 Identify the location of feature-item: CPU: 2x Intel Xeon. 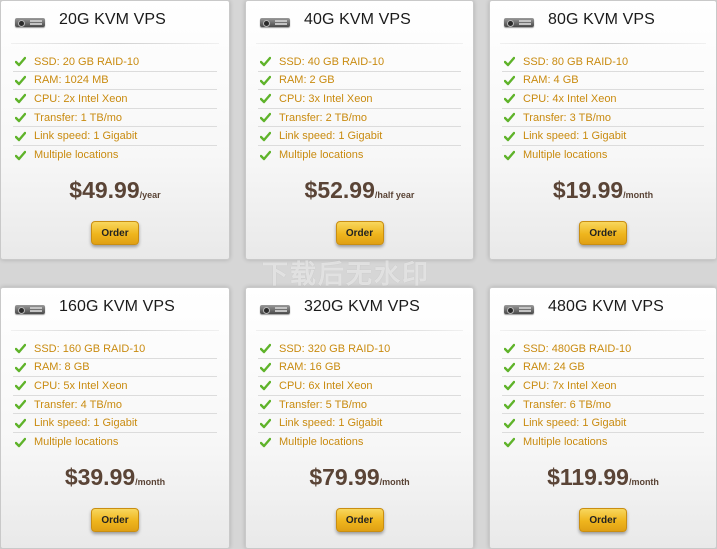
(115, 99).